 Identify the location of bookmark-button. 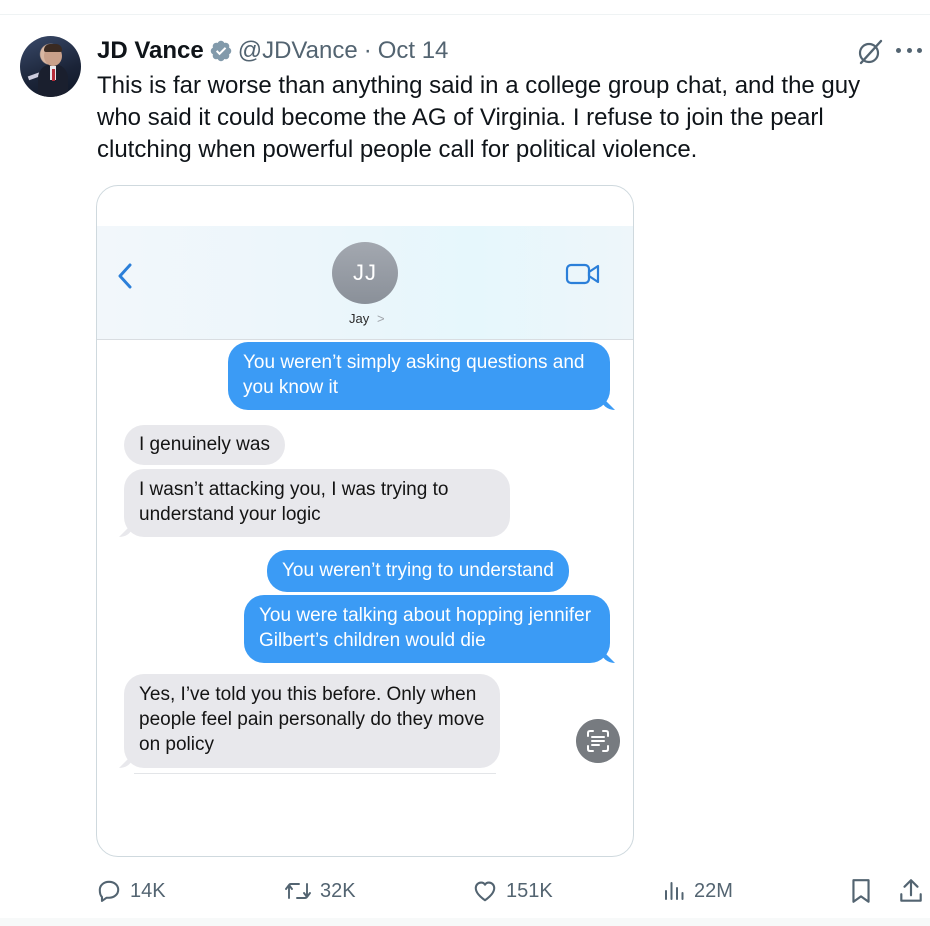
(861, 891).